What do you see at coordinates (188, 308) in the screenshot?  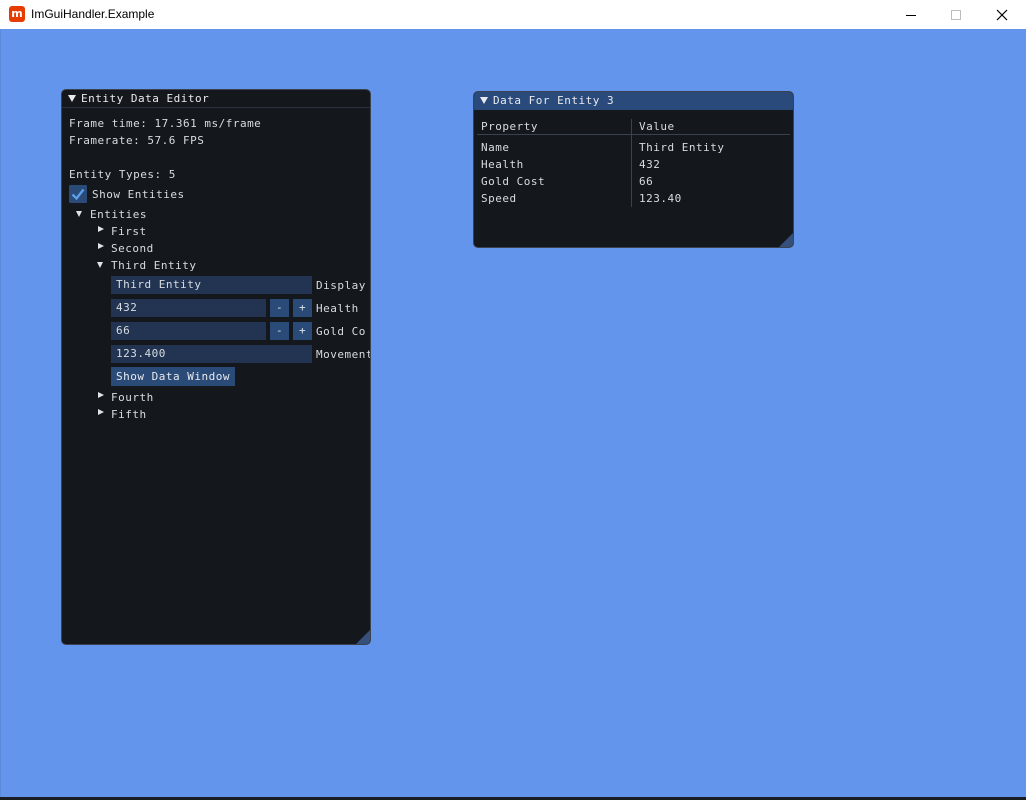 I see `health-input: 432` at bounding box center [188, 308].